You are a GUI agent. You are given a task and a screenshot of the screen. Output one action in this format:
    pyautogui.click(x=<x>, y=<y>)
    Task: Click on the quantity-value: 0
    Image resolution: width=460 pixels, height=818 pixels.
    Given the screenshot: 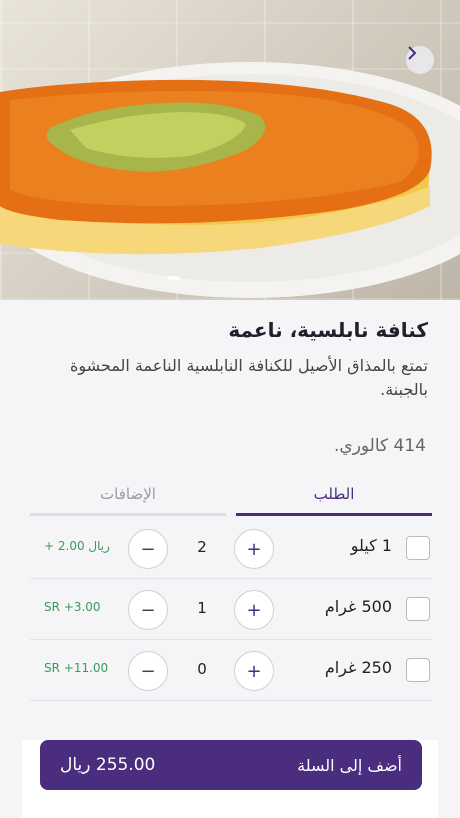 What is the action you would take?
    pyautogui.click(x=202, y=669)
    